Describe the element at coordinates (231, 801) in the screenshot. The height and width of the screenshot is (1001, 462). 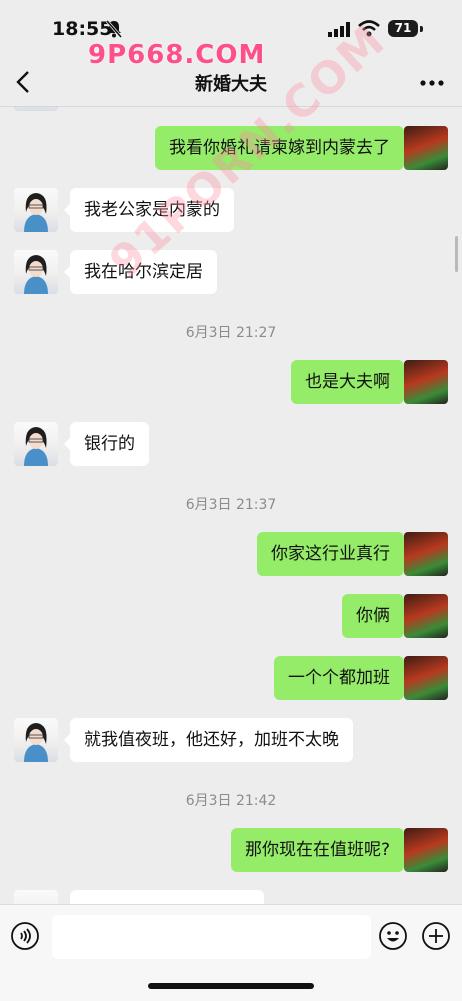
I see `timestamp: 6月3日 21:42` at that location.